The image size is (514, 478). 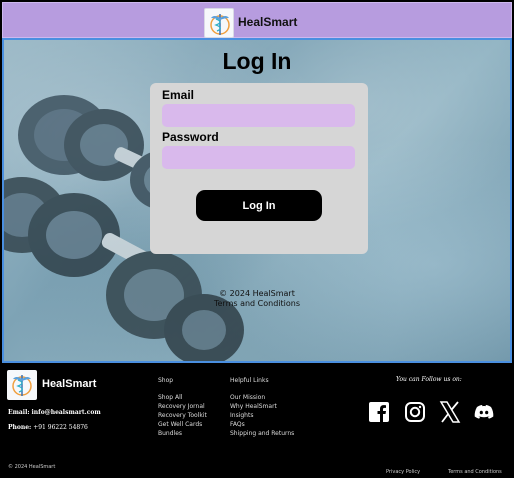 What do you see at coordinates (403, 472) in the screenshot?
I see `privacy-policy-link: Privacy Policy` at bounding box center [403, 472].